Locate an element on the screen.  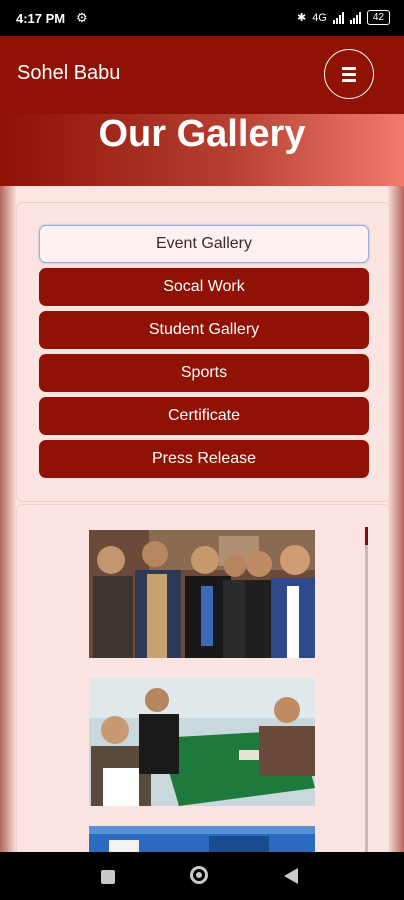
page-title: Our Gallery is located at coordinates (202, 134).